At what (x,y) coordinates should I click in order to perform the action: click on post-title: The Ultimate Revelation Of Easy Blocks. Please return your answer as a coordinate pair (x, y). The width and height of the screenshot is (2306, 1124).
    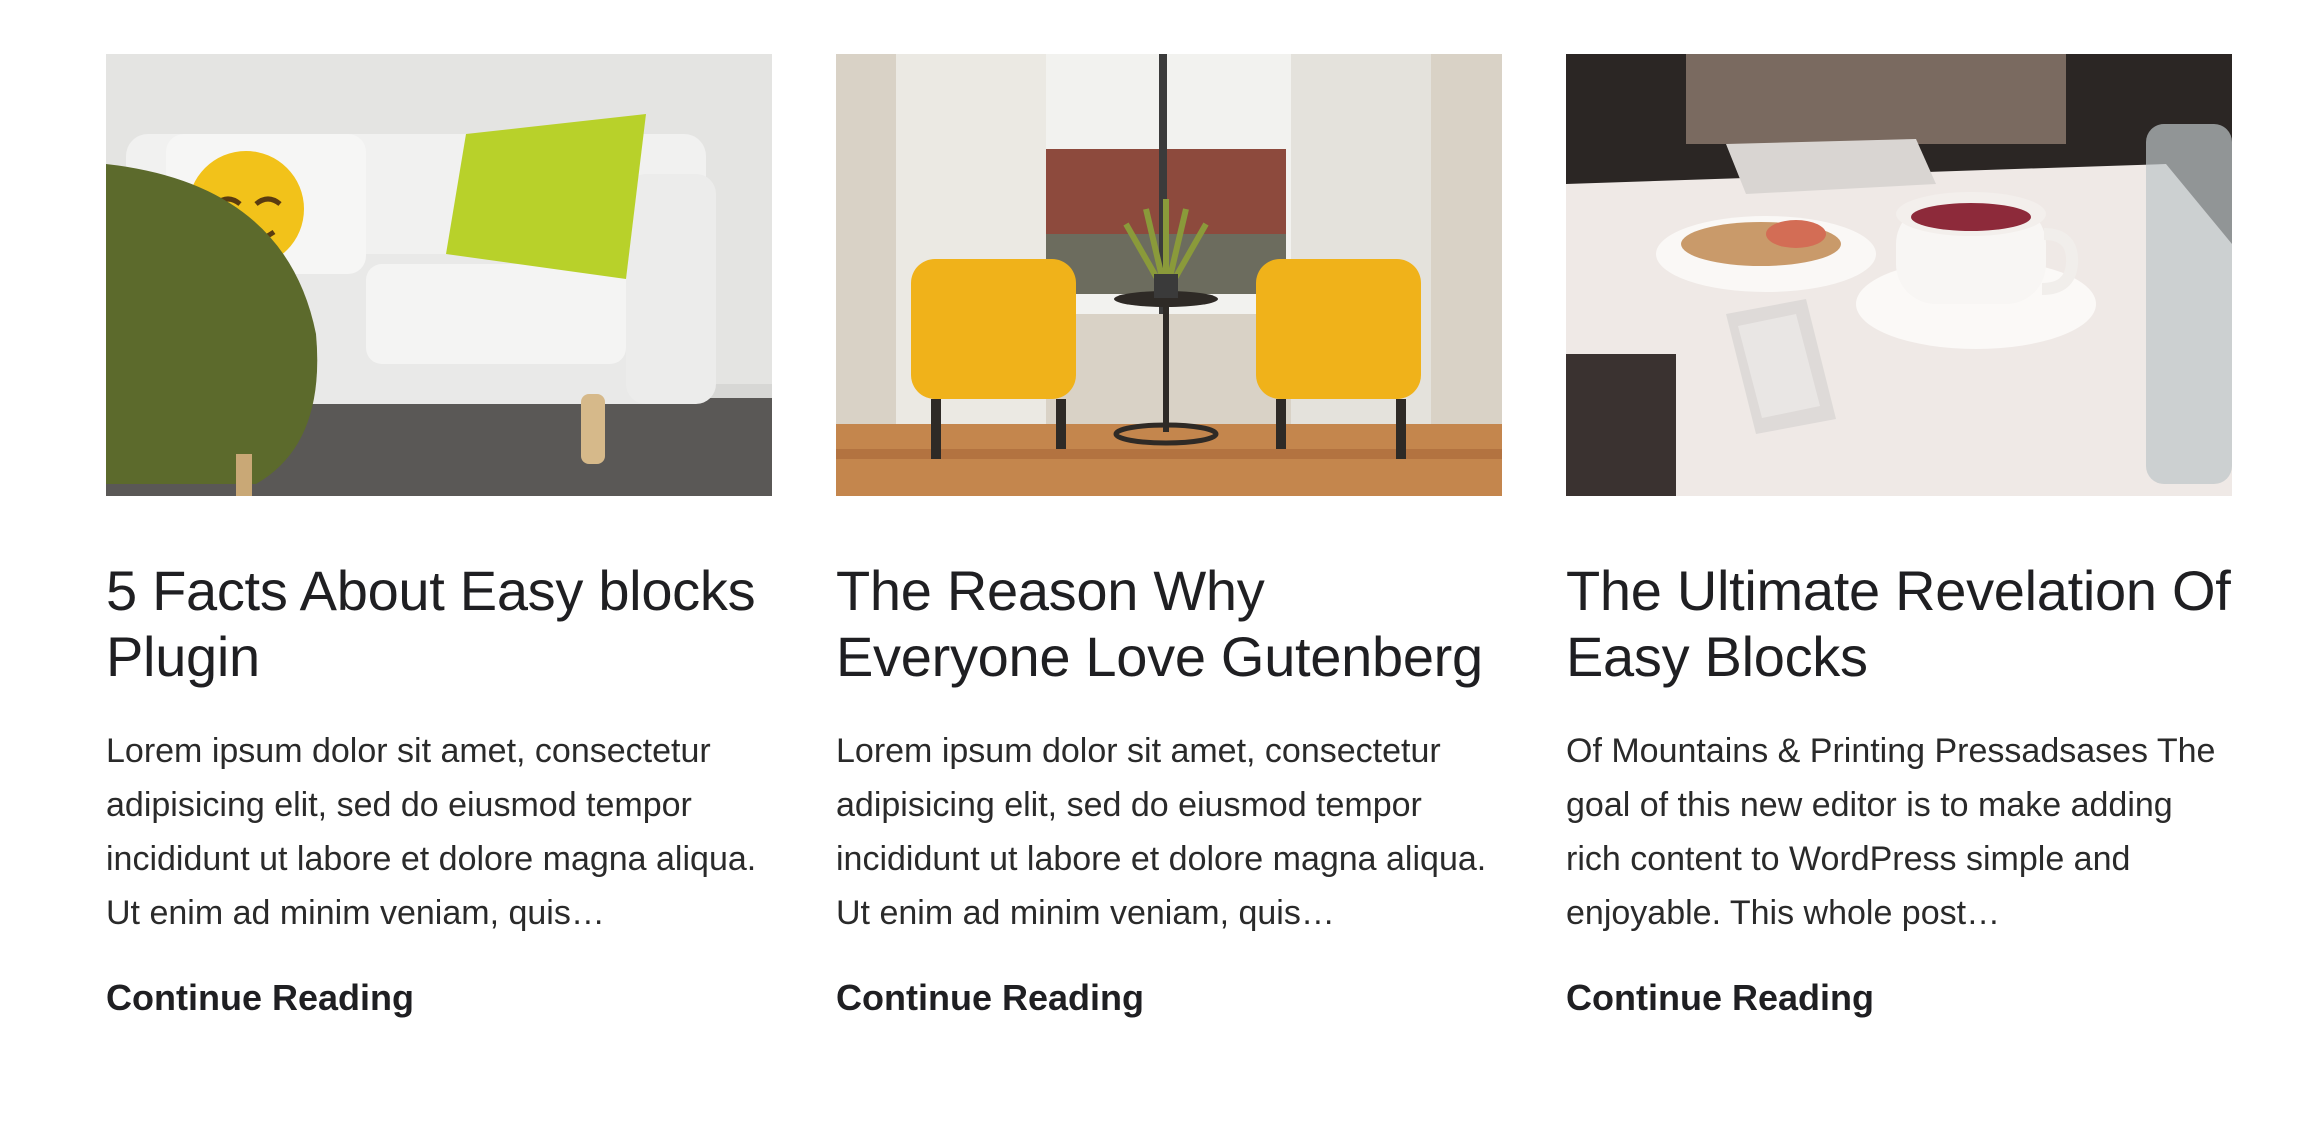
    Looking at the image, I should click on (1899, 624).